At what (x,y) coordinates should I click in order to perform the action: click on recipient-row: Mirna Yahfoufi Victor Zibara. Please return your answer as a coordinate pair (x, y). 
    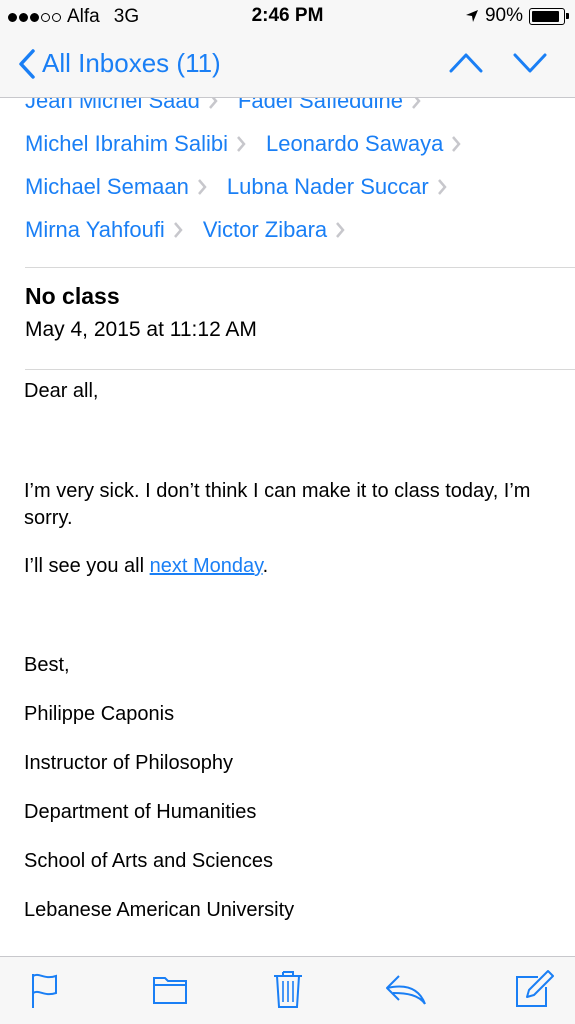
    Looking at the image, I should click on (195, 230).